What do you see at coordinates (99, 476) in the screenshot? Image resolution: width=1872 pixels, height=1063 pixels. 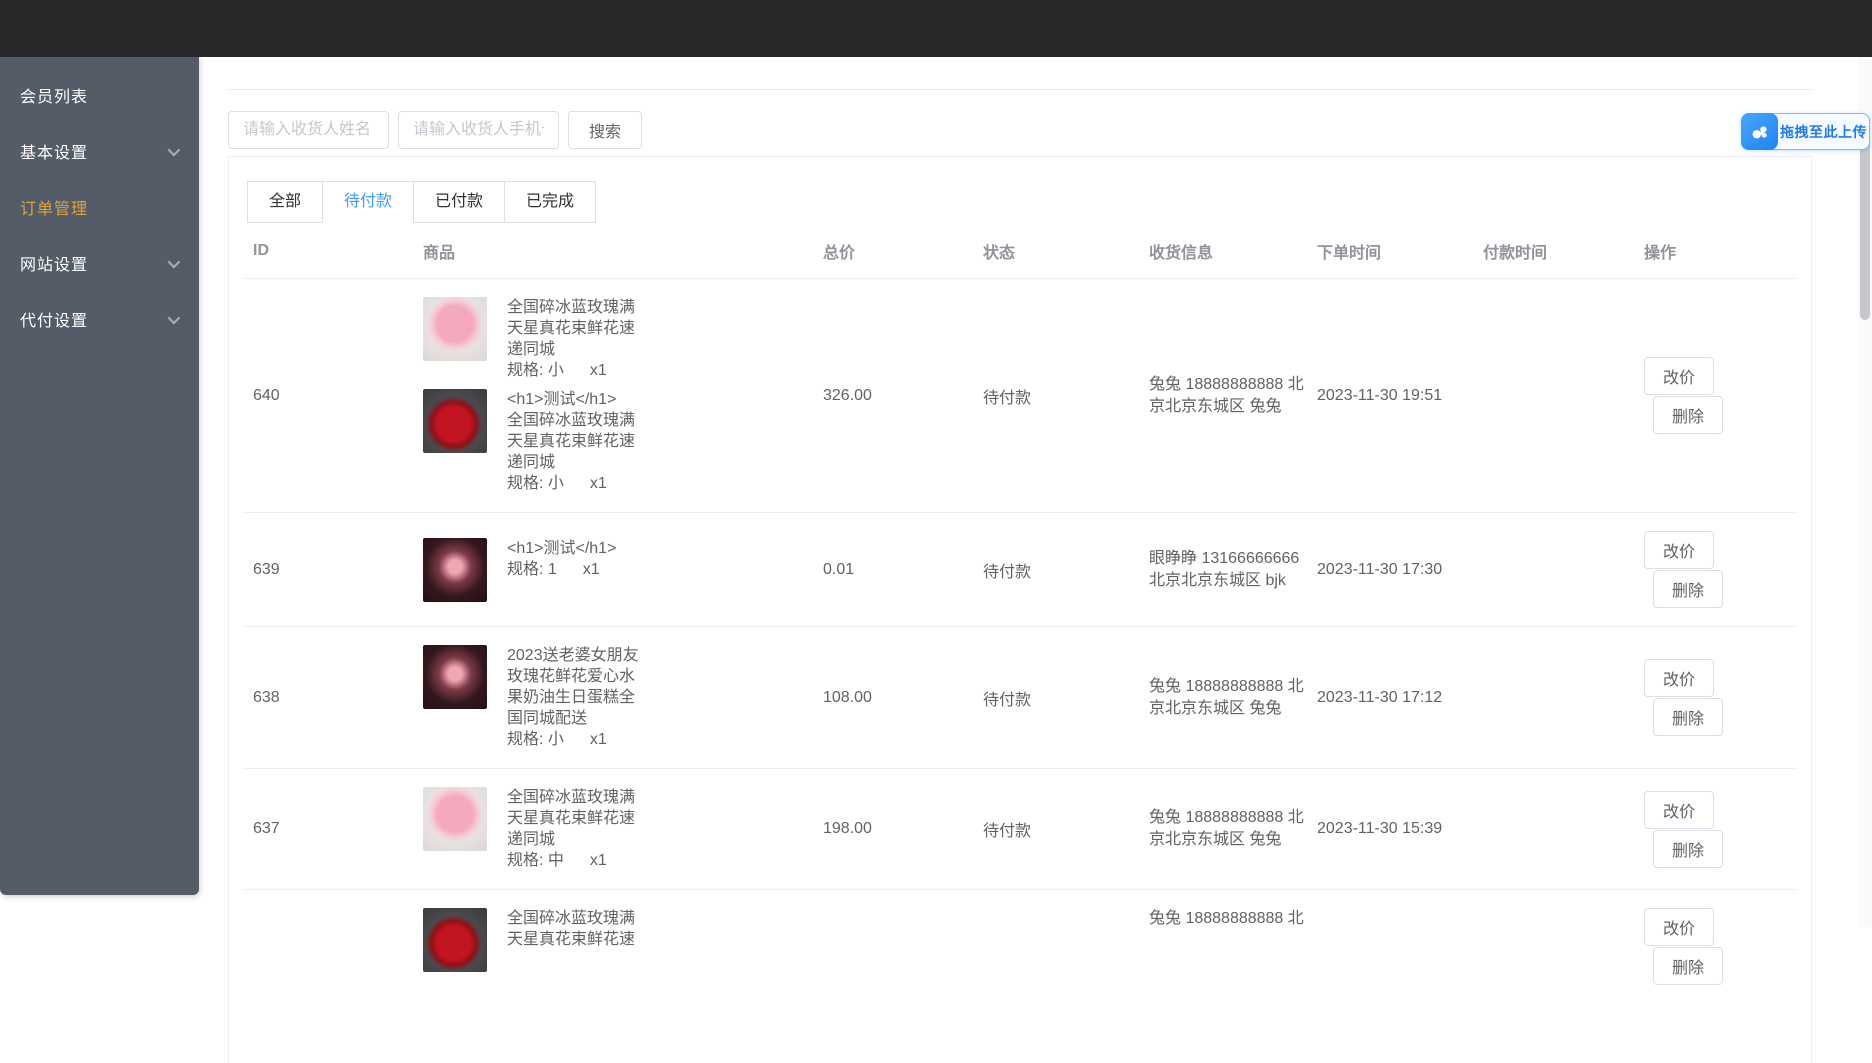 I see `sidebar: 会员列表基本设置订单管理网站设置代付设置` at bounding box center [99, 476].